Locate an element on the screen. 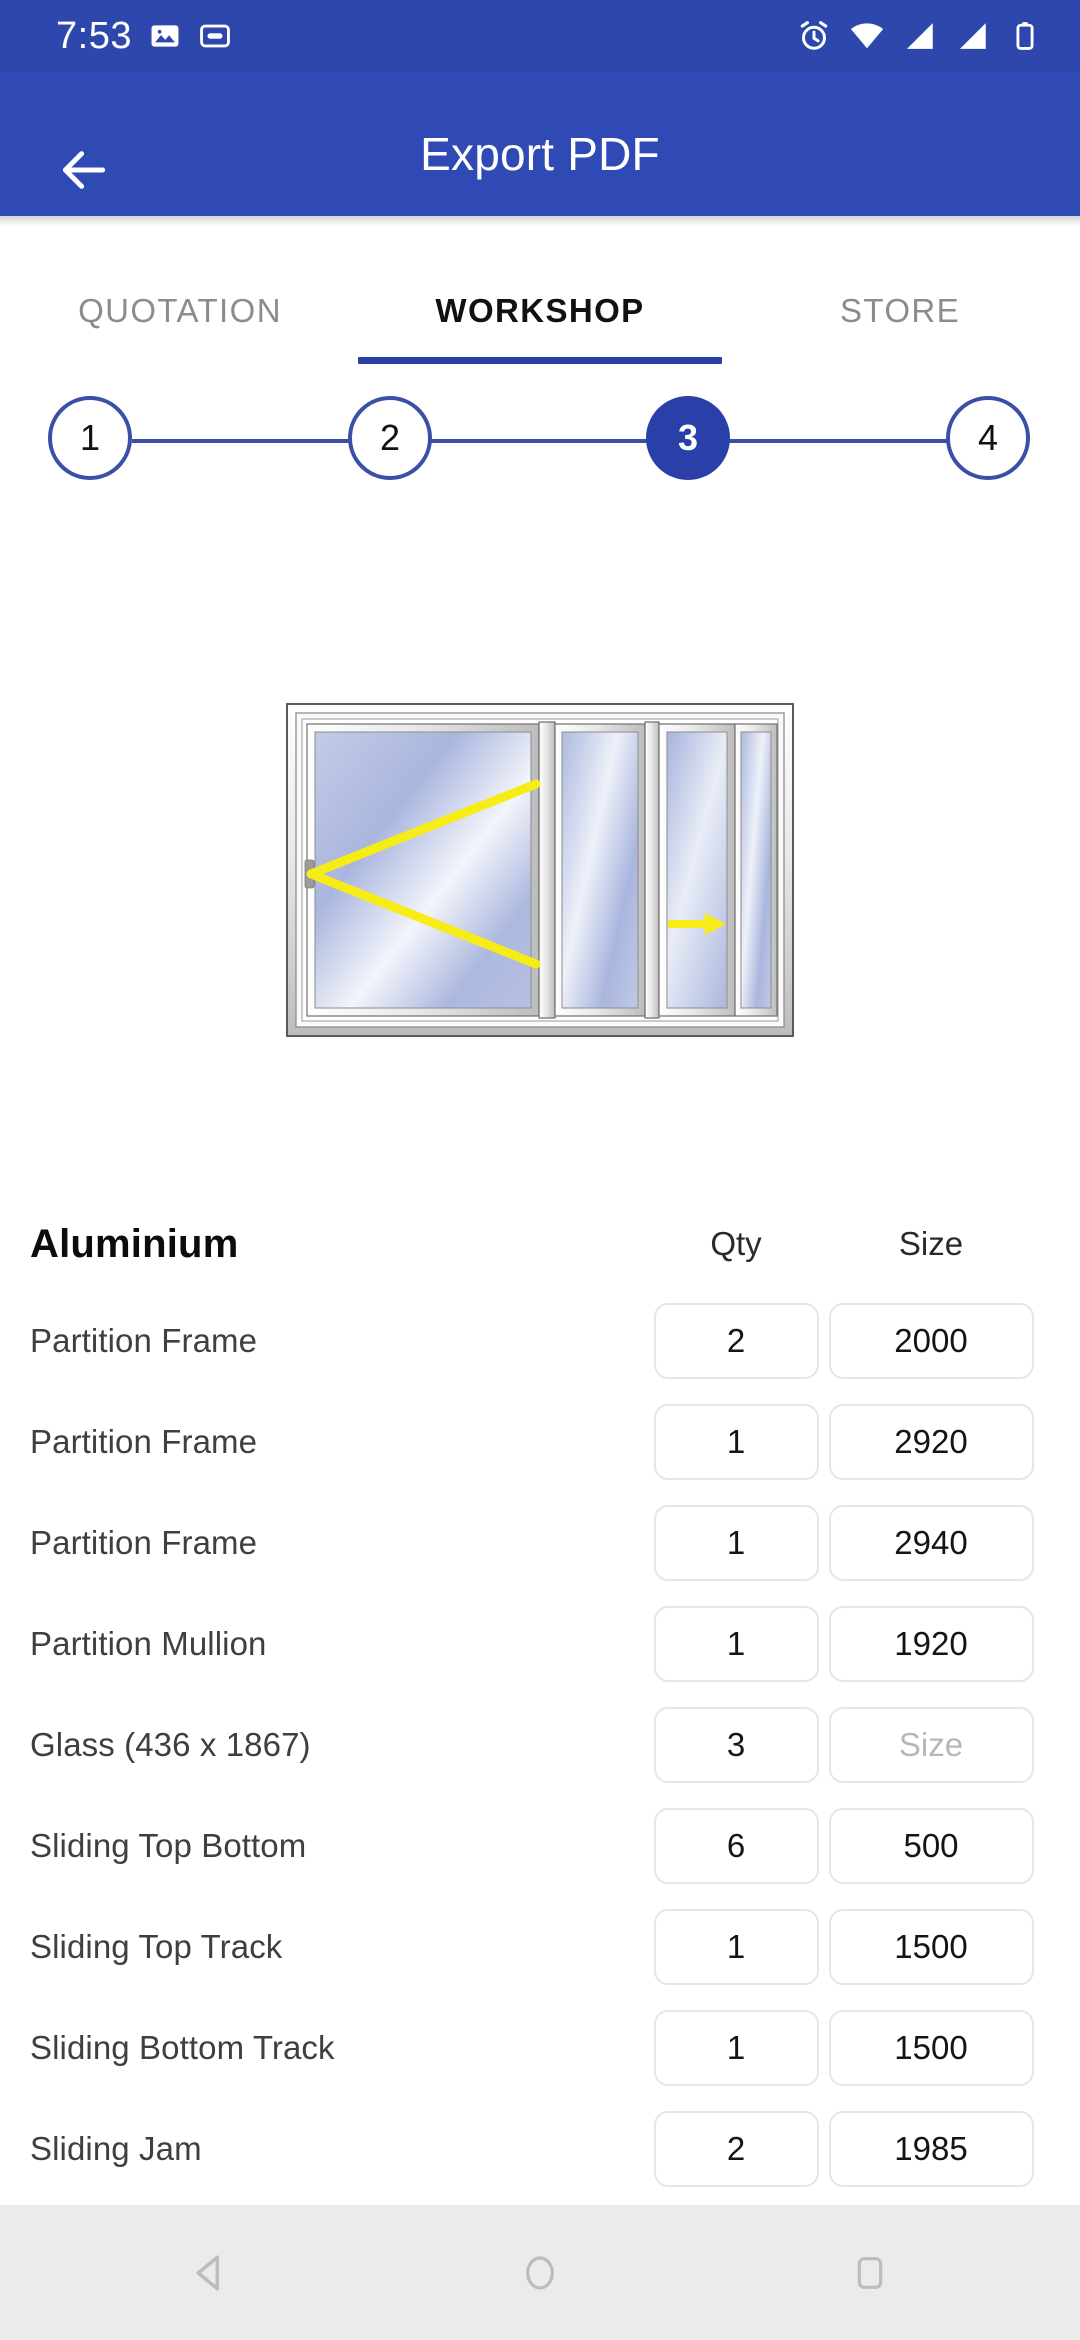 Image resolution: width=1080 pixels, height=2340 pixels. step-1: 1 is located at coordinates (90, 438).